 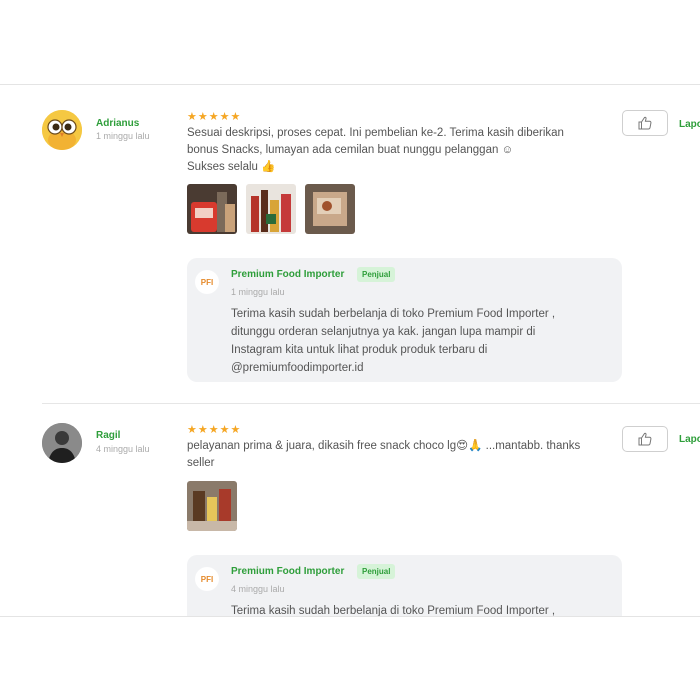 What do you see at coordinates (123, 449) in the screenshot?
I see `review-time: 4 minggu lalu` at bounding box center [123, 449].